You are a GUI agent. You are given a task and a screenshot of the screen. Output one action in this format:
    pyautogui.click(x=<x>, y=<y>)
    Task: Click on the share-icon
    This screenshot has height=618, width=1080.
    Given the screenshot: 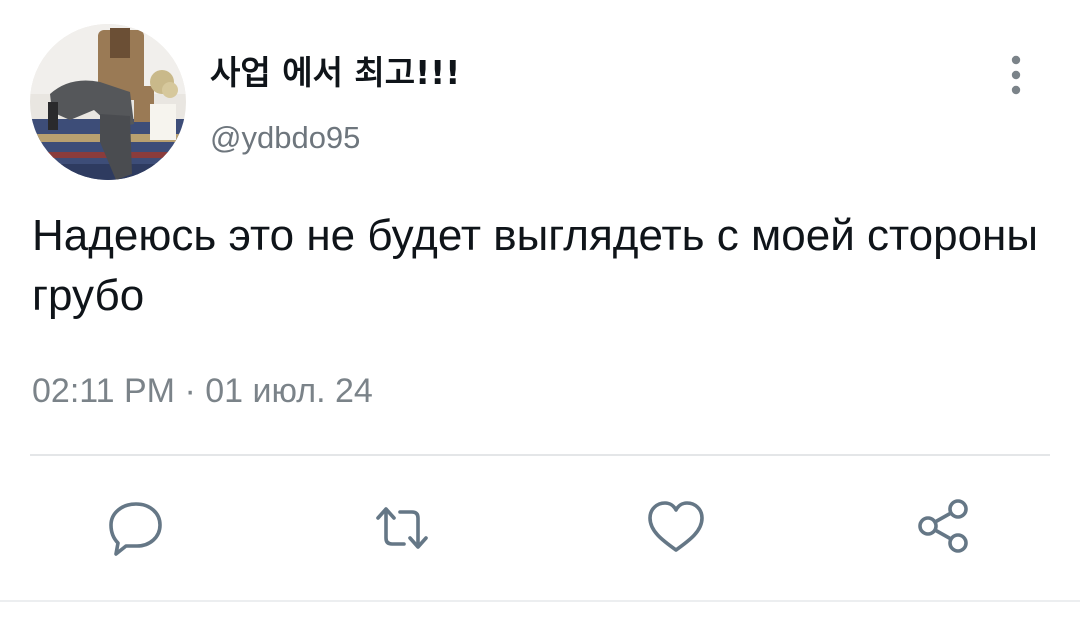 What is the action you would take?
    pyautogui.click(x=943, y=526)
    